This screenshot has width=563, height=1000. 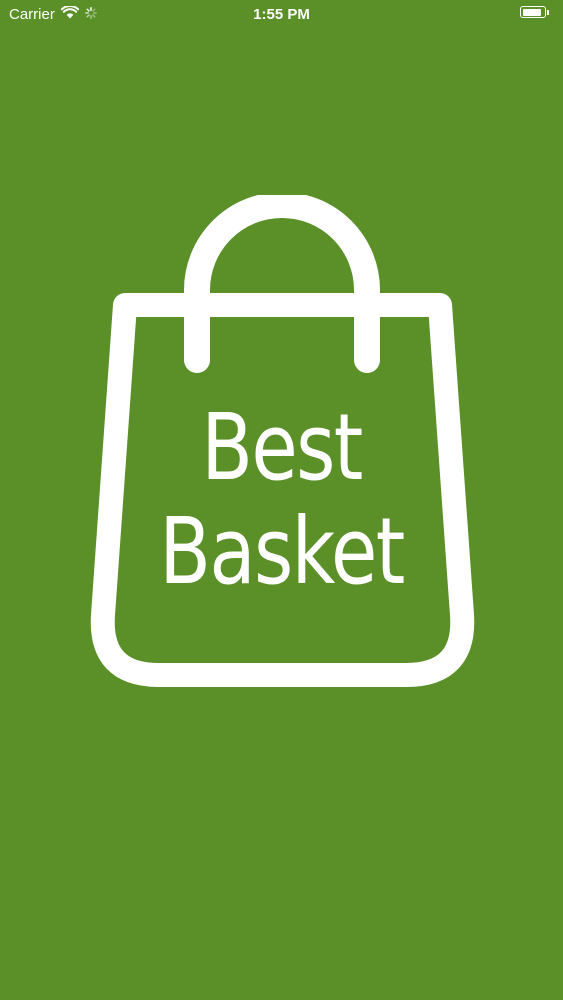 I want to click on status-bar: Carrier 1:55 PM, so click(x=281, y=15).